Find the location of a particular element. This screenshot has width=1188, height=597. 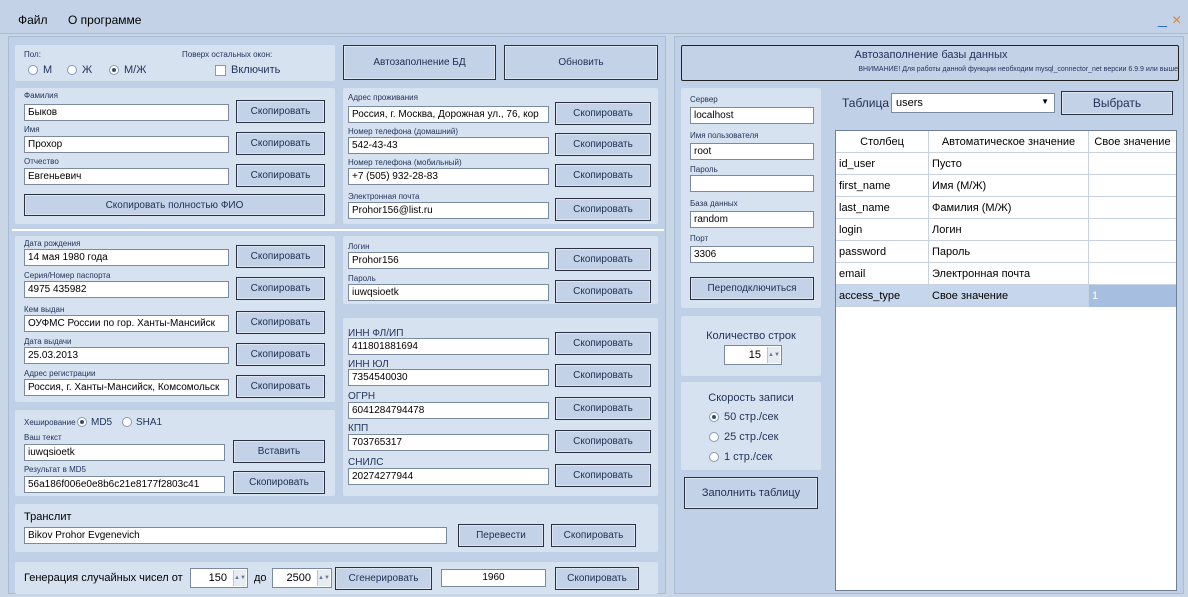

copy-hash-button: Скопировать is located at coordinates (279, 482).